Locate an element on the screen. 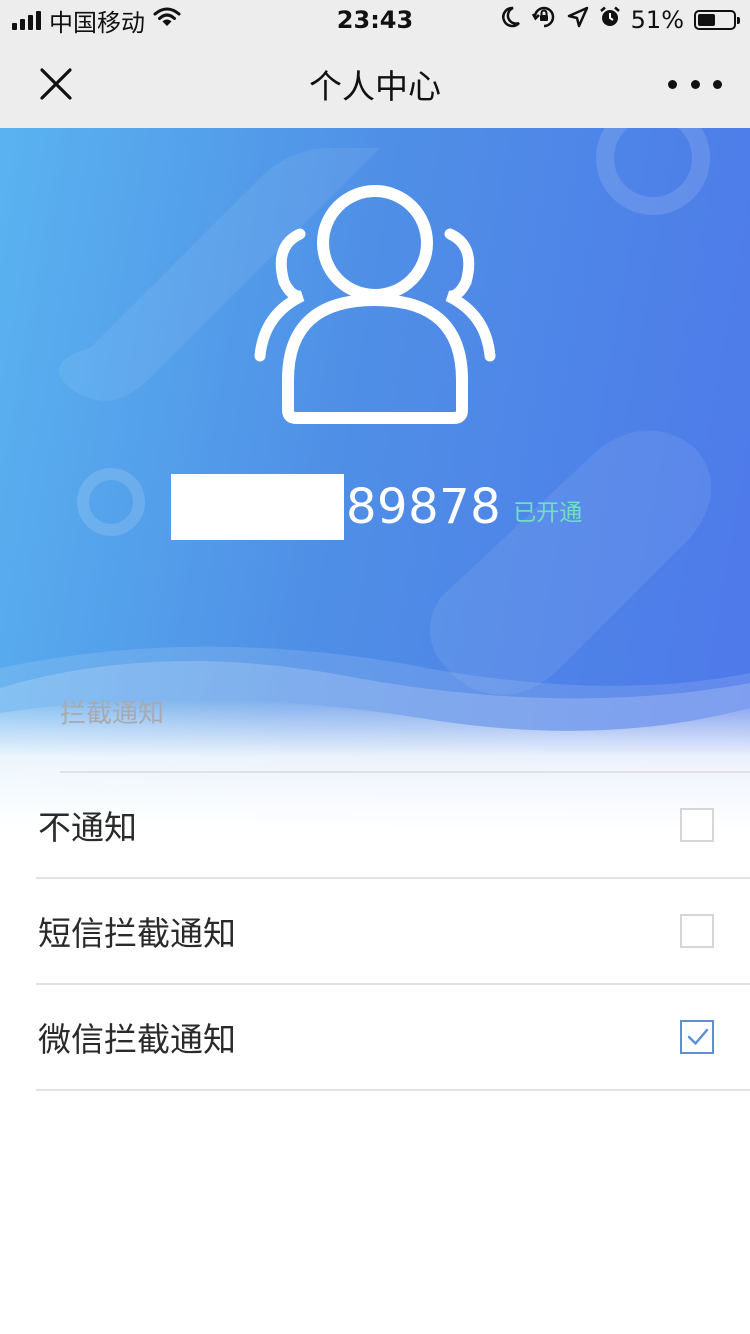 Image resolution: width=750 pixels, height=1334 pixels. account-row: 89878 已开通 is located at coordinates (376, 507).